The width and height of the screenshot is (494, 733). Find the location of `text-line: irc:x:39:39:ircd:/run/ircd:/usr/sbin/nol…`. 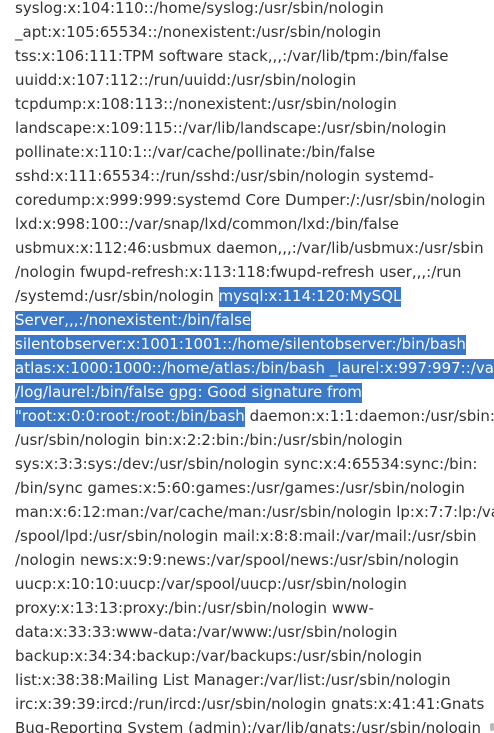

text-line: irc:x:39:39:ircd:/run/ircd:/usr/sbin/nol… is located at coordinates (251, 704).